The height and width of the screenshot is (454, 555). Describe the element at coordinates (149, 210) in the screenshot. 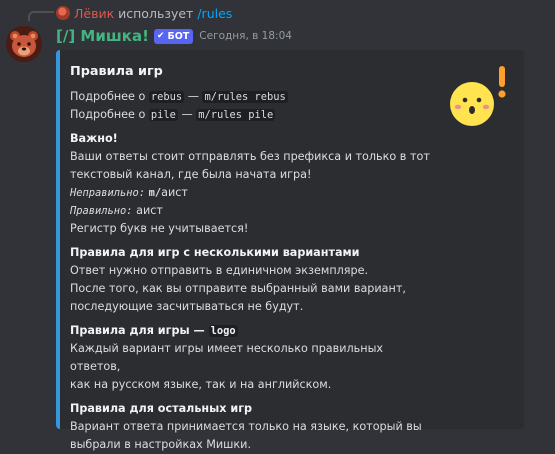

I see `right-word: аист` at that location.